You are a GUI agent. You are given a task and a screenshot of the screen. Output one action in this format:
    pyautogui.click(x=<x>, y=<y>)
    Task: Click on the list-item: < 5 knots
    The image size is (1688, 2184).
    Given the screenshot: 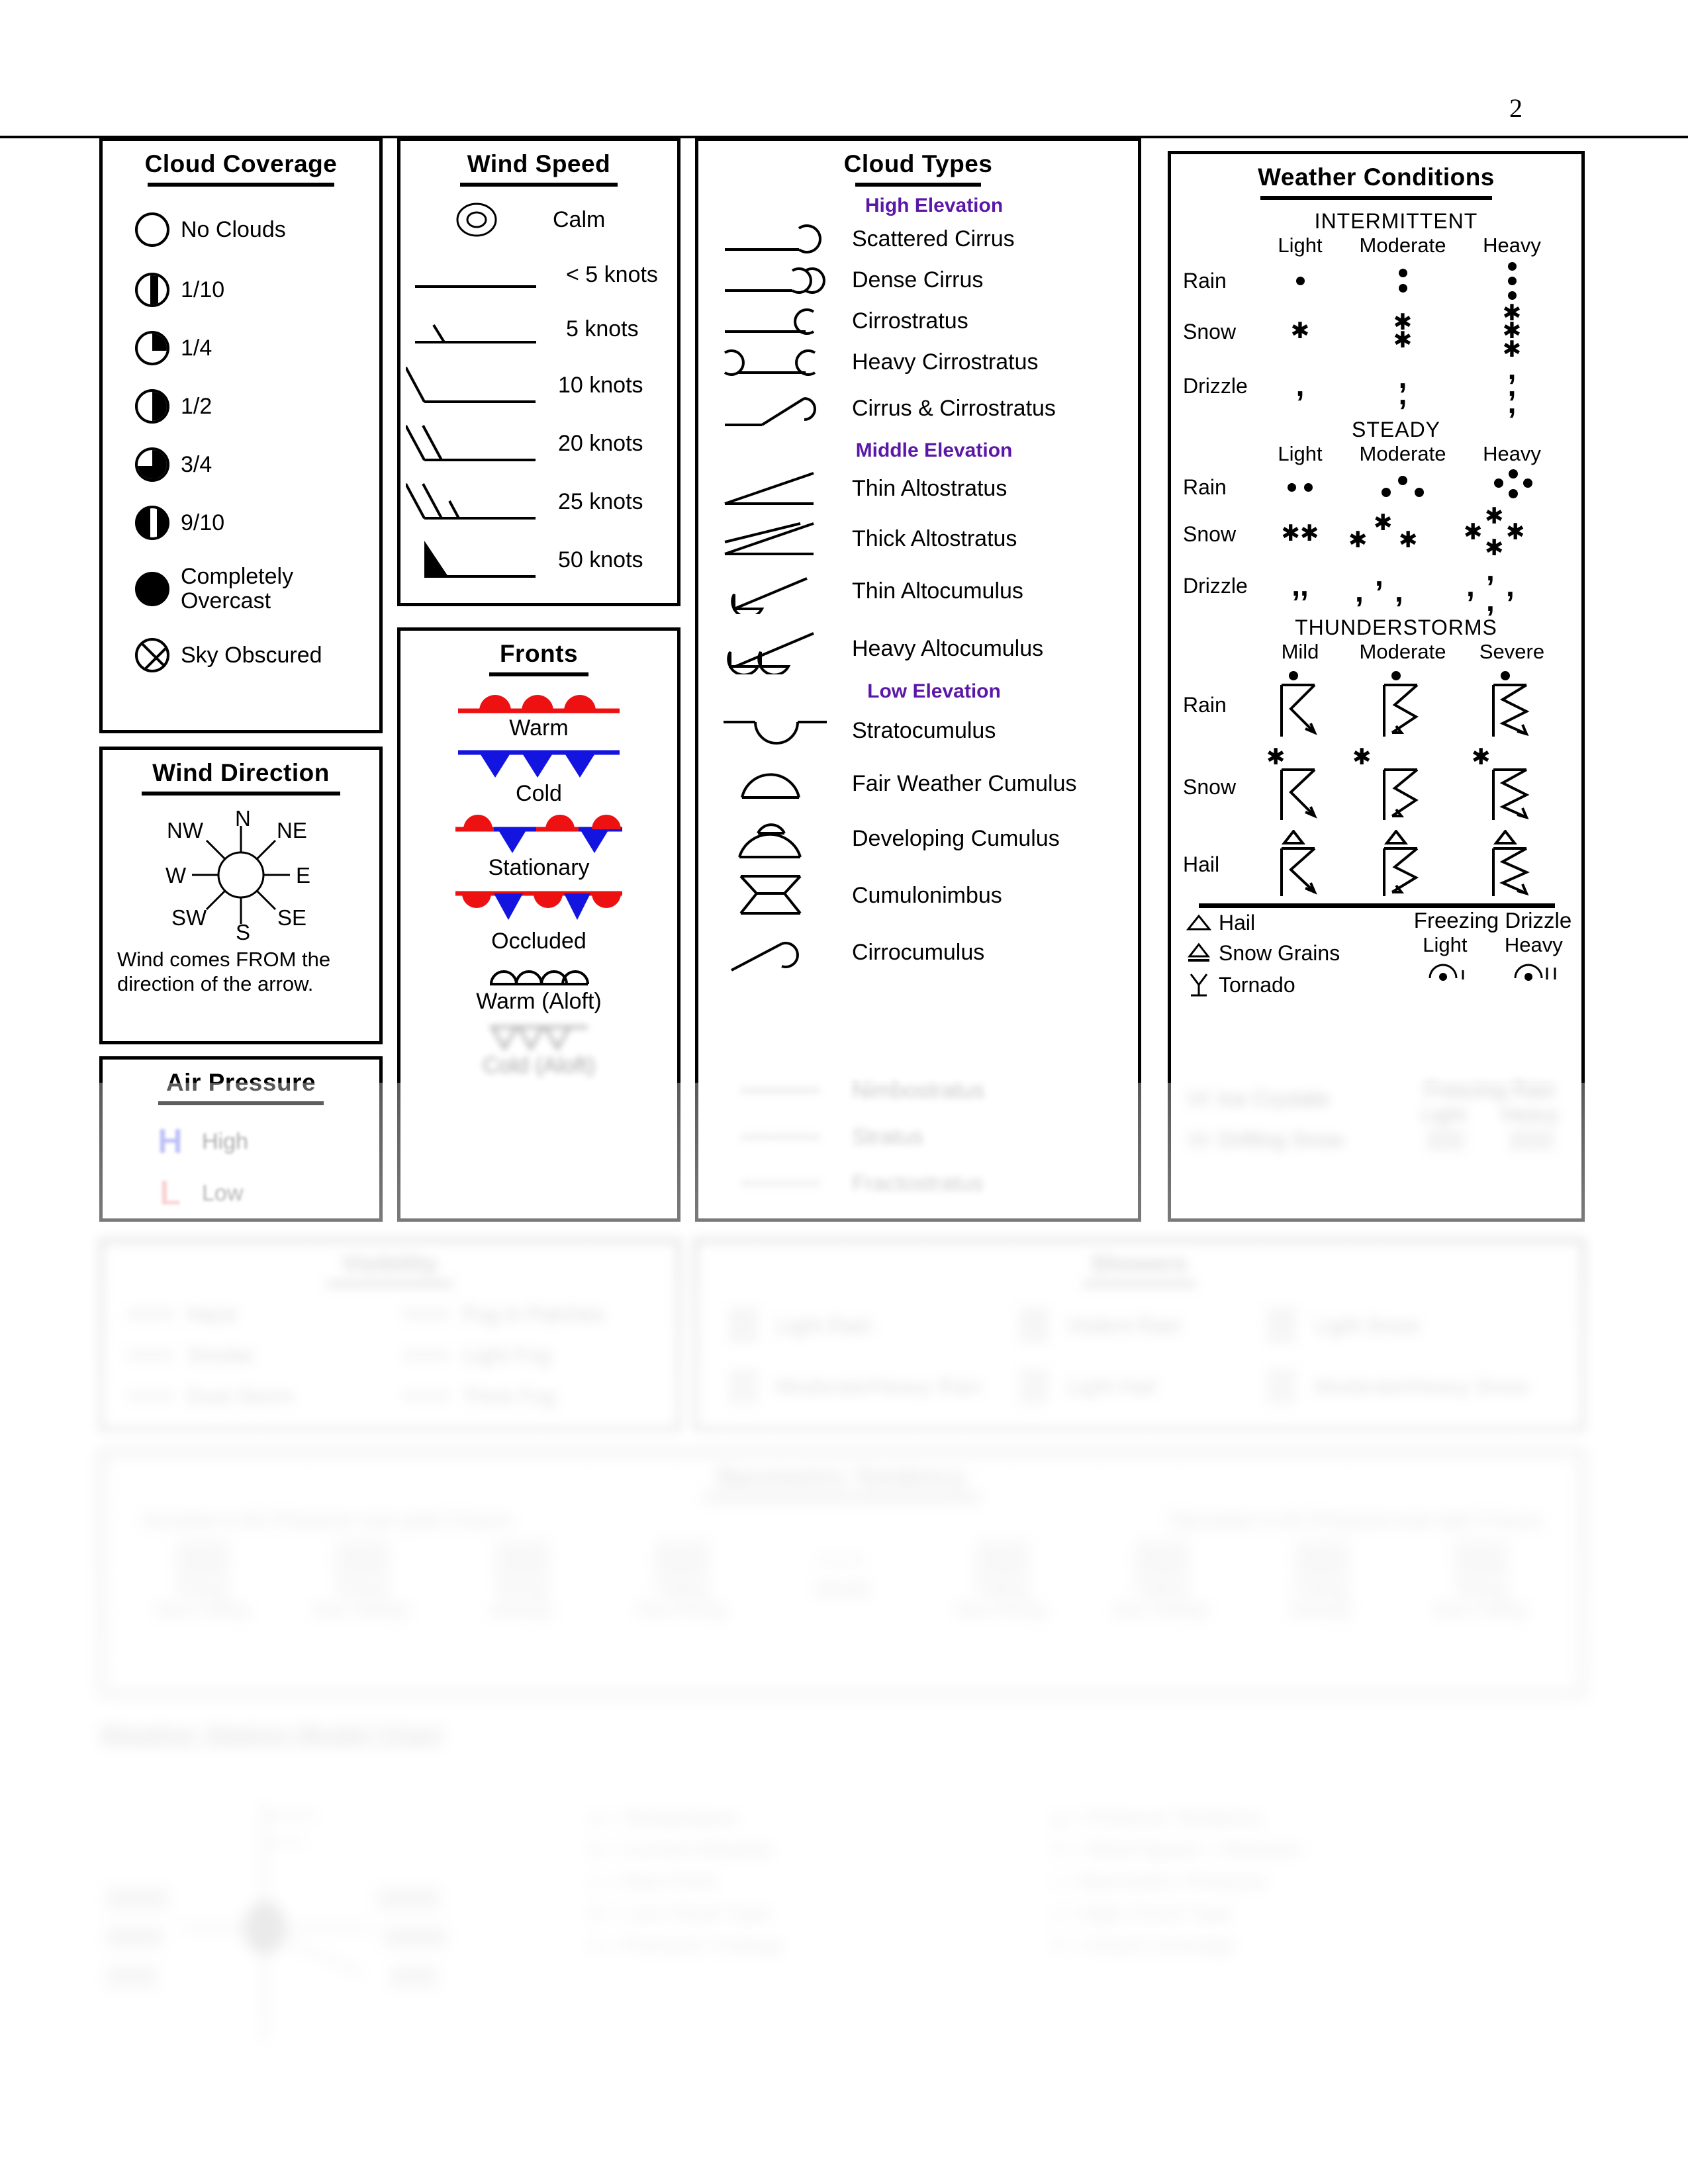 What is the action you would take?
    pyautogui.click(x=538, y=275)
    